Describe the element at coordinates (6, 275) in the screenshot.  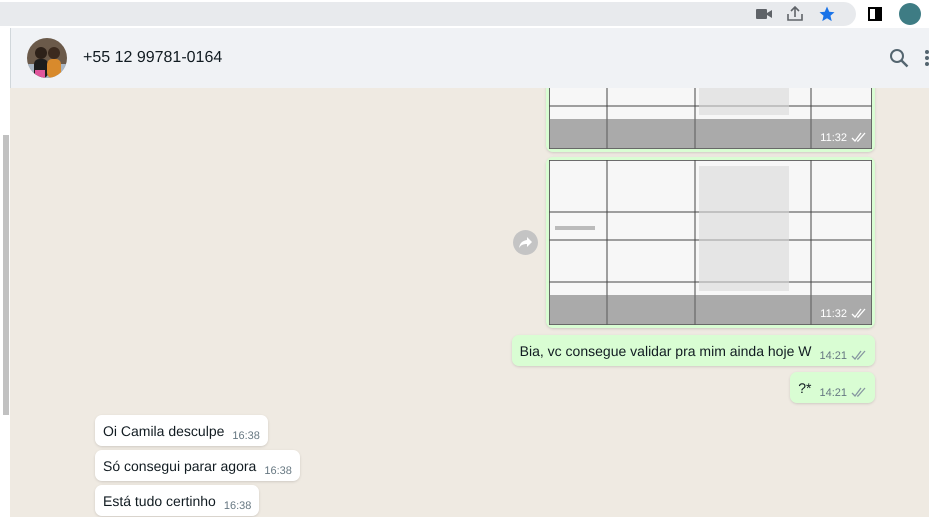
I see `scrollbar-thumb` at that location.